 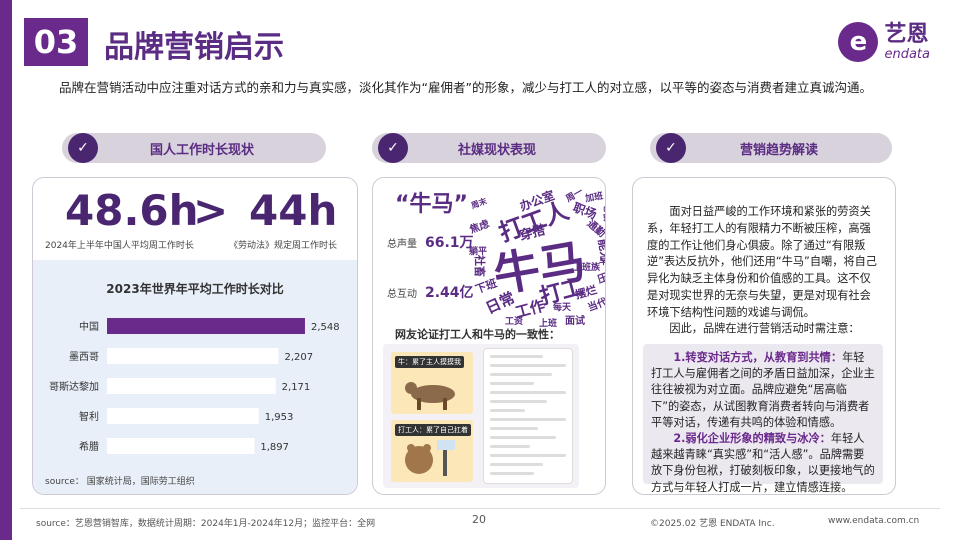 I want to click on cloud-word: 老板, so click(x=603, y=212).